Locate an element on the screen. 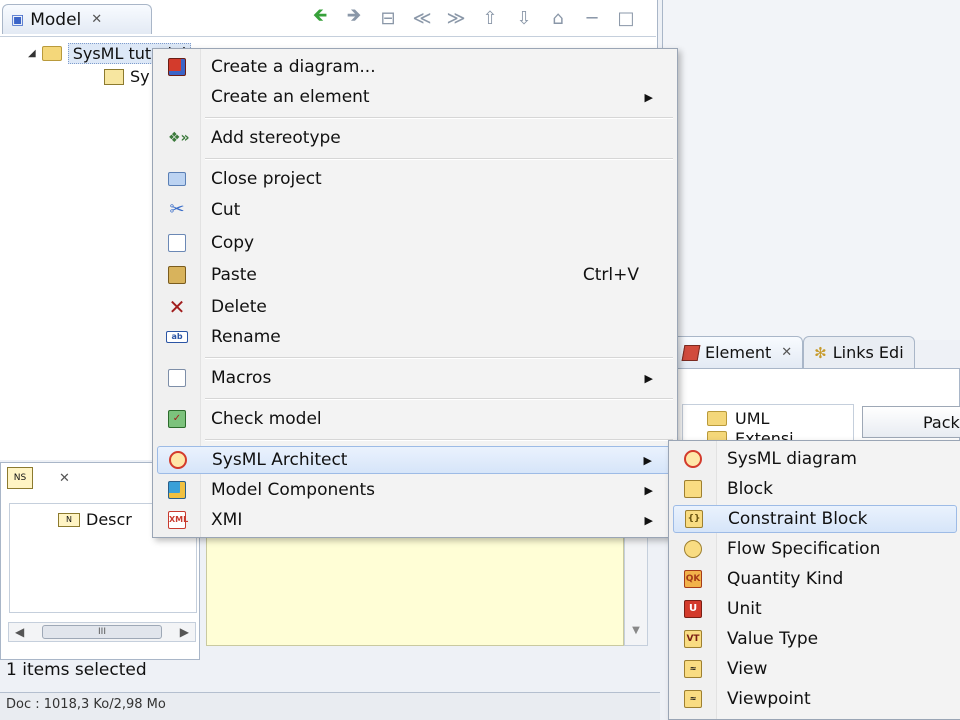 The height and width of the screenshot is (720, 960). tab-element-label: Element is located at coordinates (738, 352).